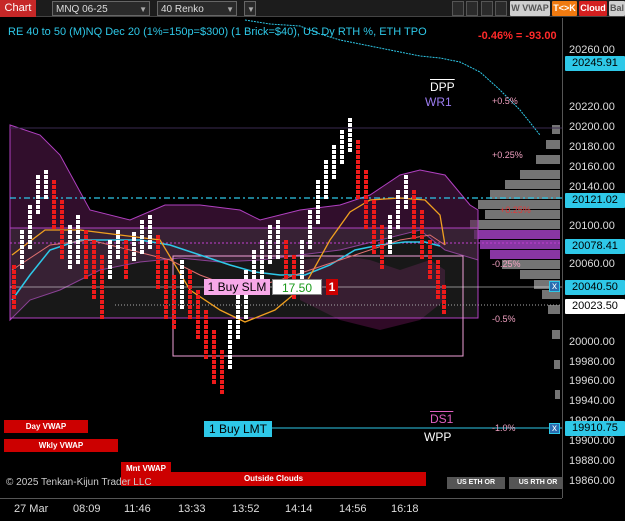  What do you see at coordinates (592, 481) in the screenshot?
I see `price-tick: 19860.00` at bounding box center [592, 481].